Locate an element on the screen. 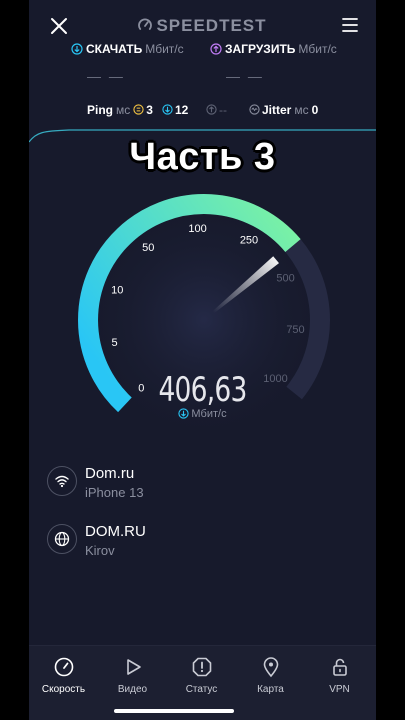 Image resolution: width=405 pixels, height=720 pixels. home-indicator is located at coordinates (174, 711).